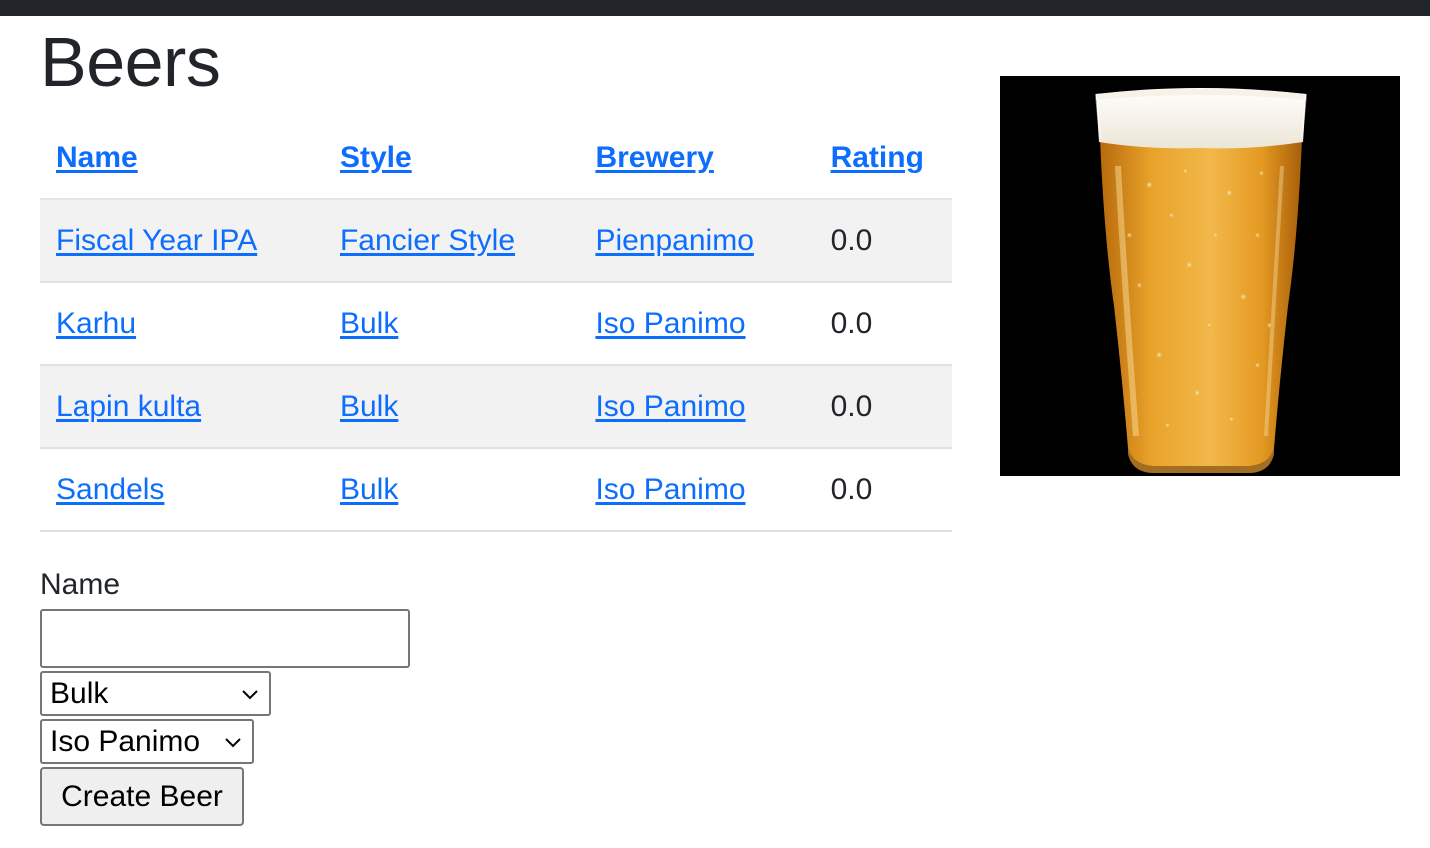  I want to click on sort-by-brewery-link: Brewery, so click(654, 157).